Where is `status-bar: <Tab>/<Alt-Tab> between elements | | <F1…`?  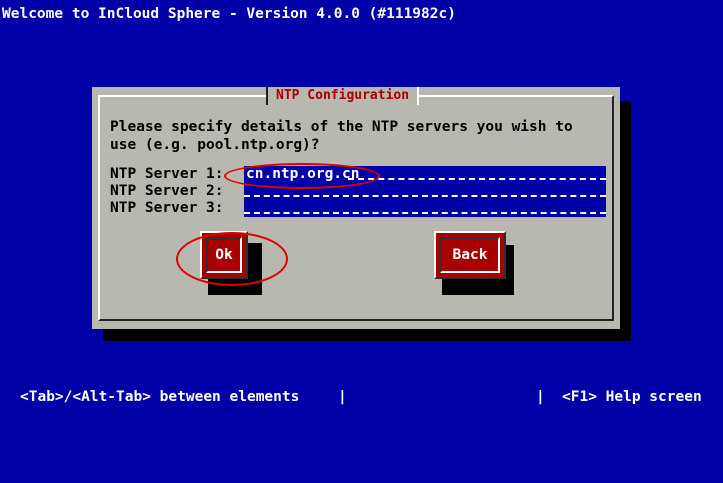
status-bar: <Tab>/<Alt-Tab> between elements | | <F1… is located at coordinates (361, 397).